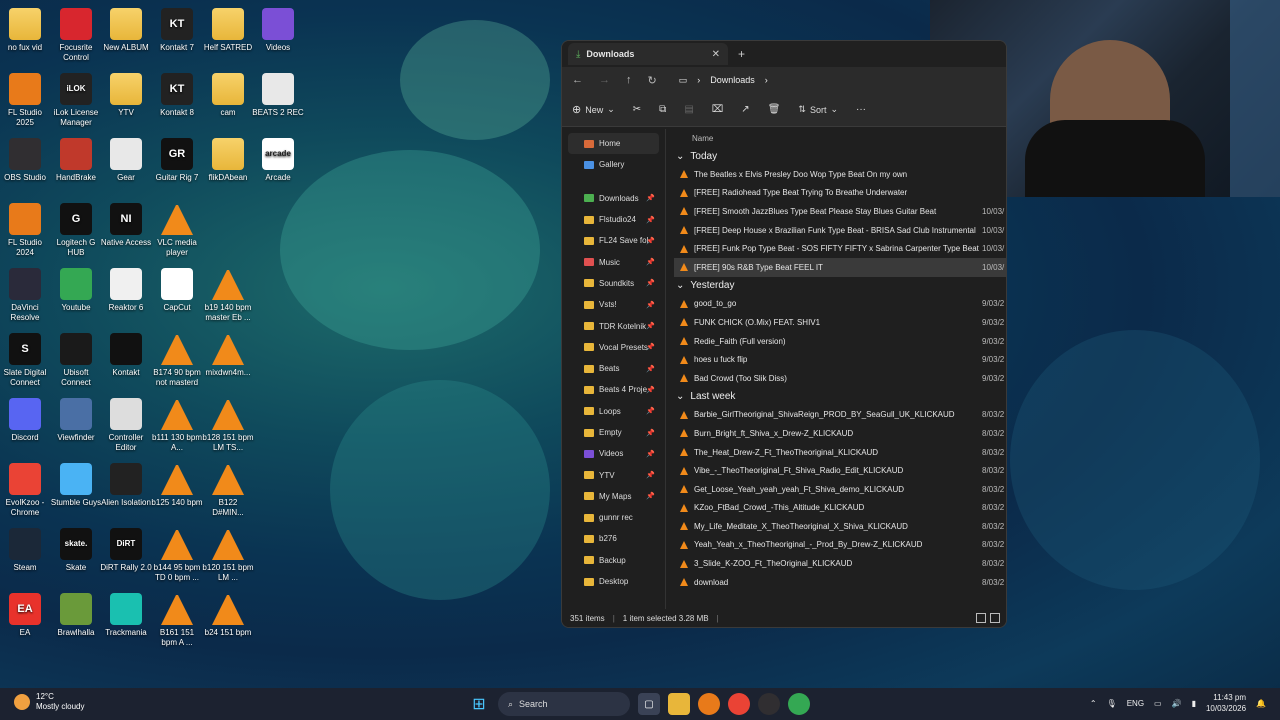 This screenshot has width=1280, height=720. I want to click on desktop-icon: HandBrake, so click(76, 160).